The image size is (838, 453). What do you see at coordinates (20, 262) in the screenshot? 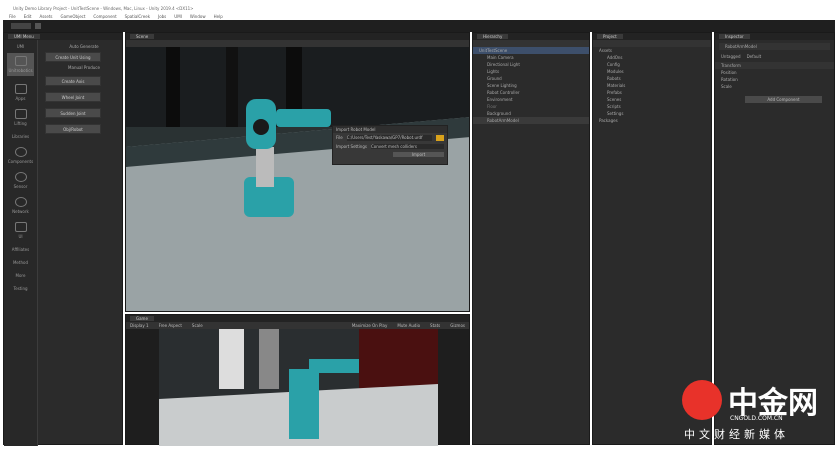
I see `sidebar-item-method: Method` at bounding box center [20, 262].